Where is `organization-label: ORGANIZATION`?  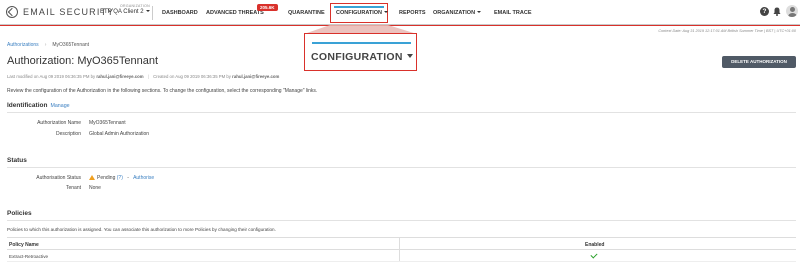
organization-label: ORGANIZATION is located at coordinates (135, 6).